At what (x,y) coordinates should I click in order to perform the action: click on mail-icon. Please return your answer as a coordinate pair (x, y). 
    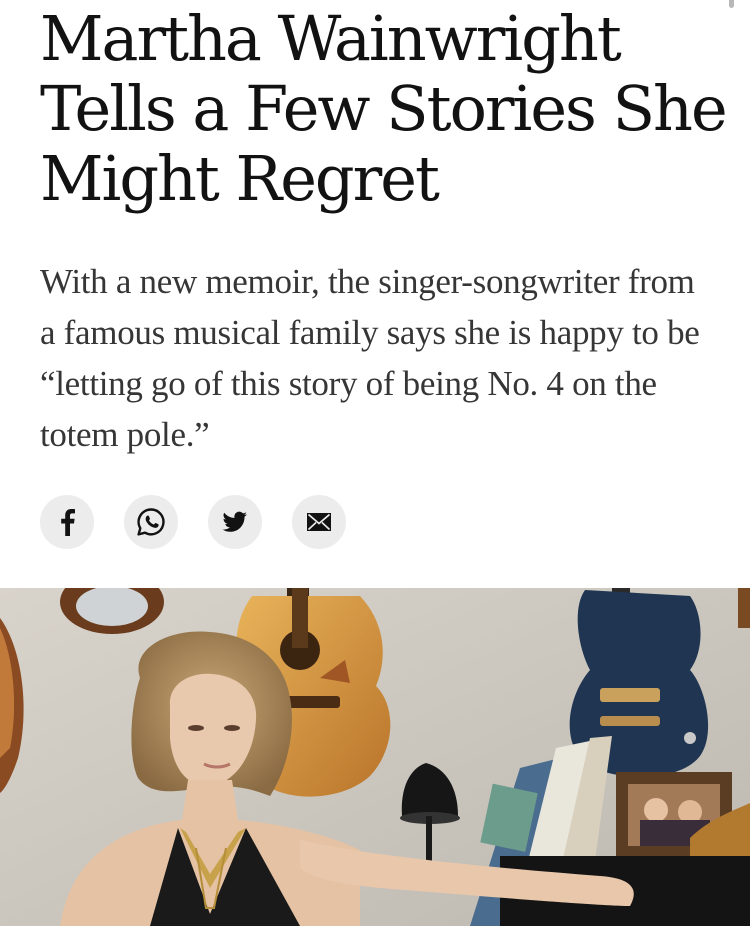
    Looking at the image, I should click on (319, 522).